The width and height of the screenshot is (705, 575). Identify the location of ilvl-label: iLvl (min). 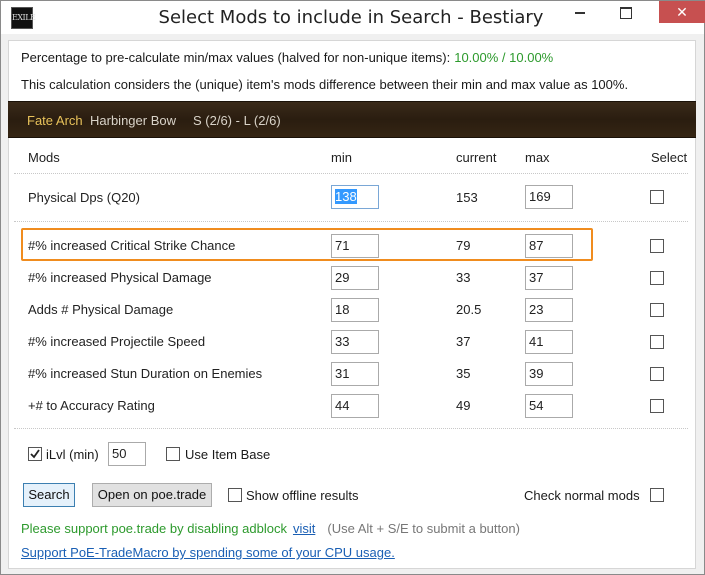
(72, 454).